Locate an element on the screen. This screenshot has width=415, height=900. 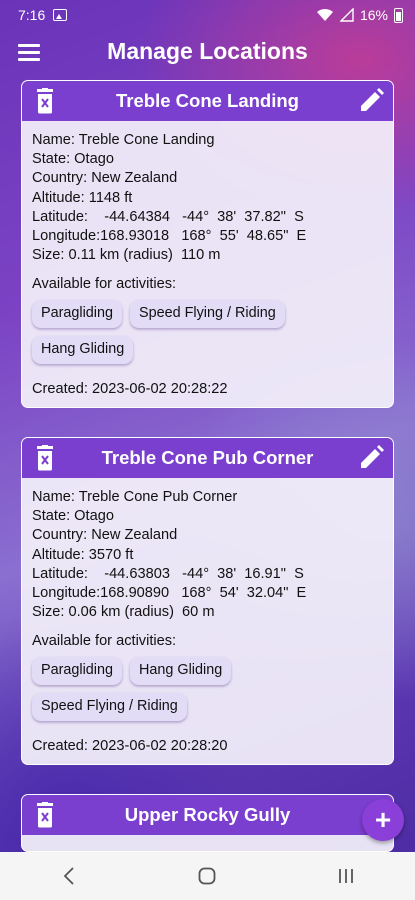
battery-icon is located at coordinates (398, 15).